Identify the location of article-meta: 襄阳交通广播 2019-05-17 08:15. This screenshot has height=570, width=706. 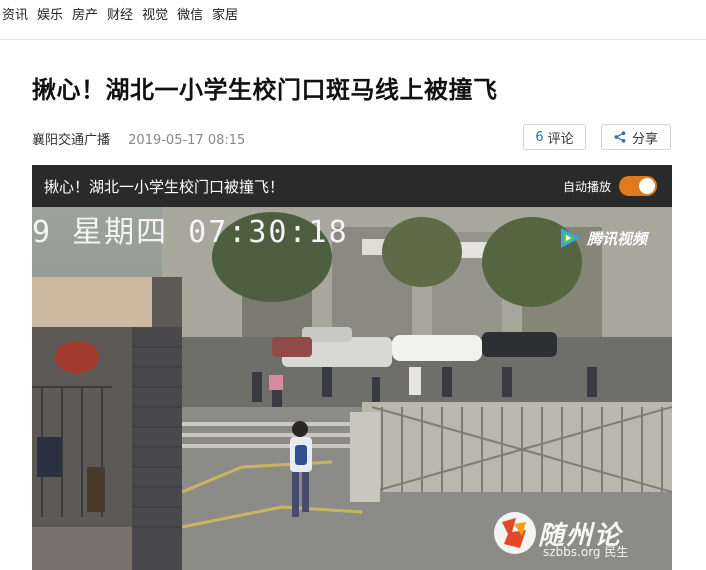
(138, 138).